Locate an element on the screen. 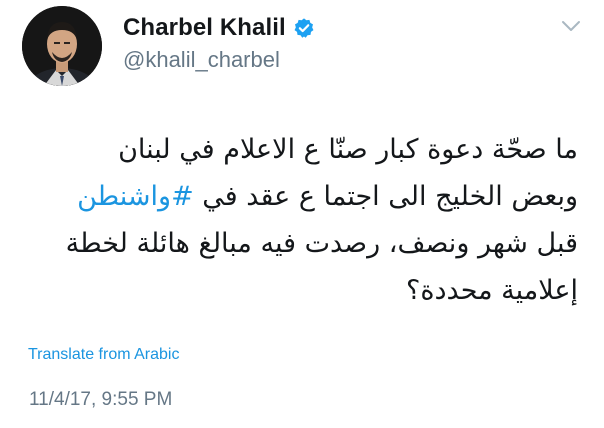 The width and height of the screenshot is (604, 428). tweet-text-line: وبعض الخليج الى اجتما ع عقد في #واشنطن is located at coordinates (300, 196).